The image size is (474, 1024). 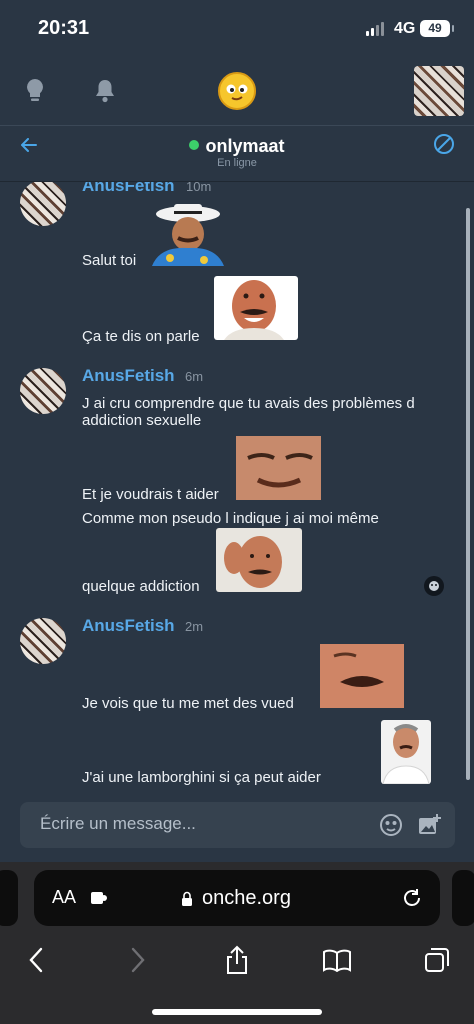 What do you see at coordinates (246, 898) in the screenshot?
I see `url-text: onche.org` at bounding box center [246, 898].